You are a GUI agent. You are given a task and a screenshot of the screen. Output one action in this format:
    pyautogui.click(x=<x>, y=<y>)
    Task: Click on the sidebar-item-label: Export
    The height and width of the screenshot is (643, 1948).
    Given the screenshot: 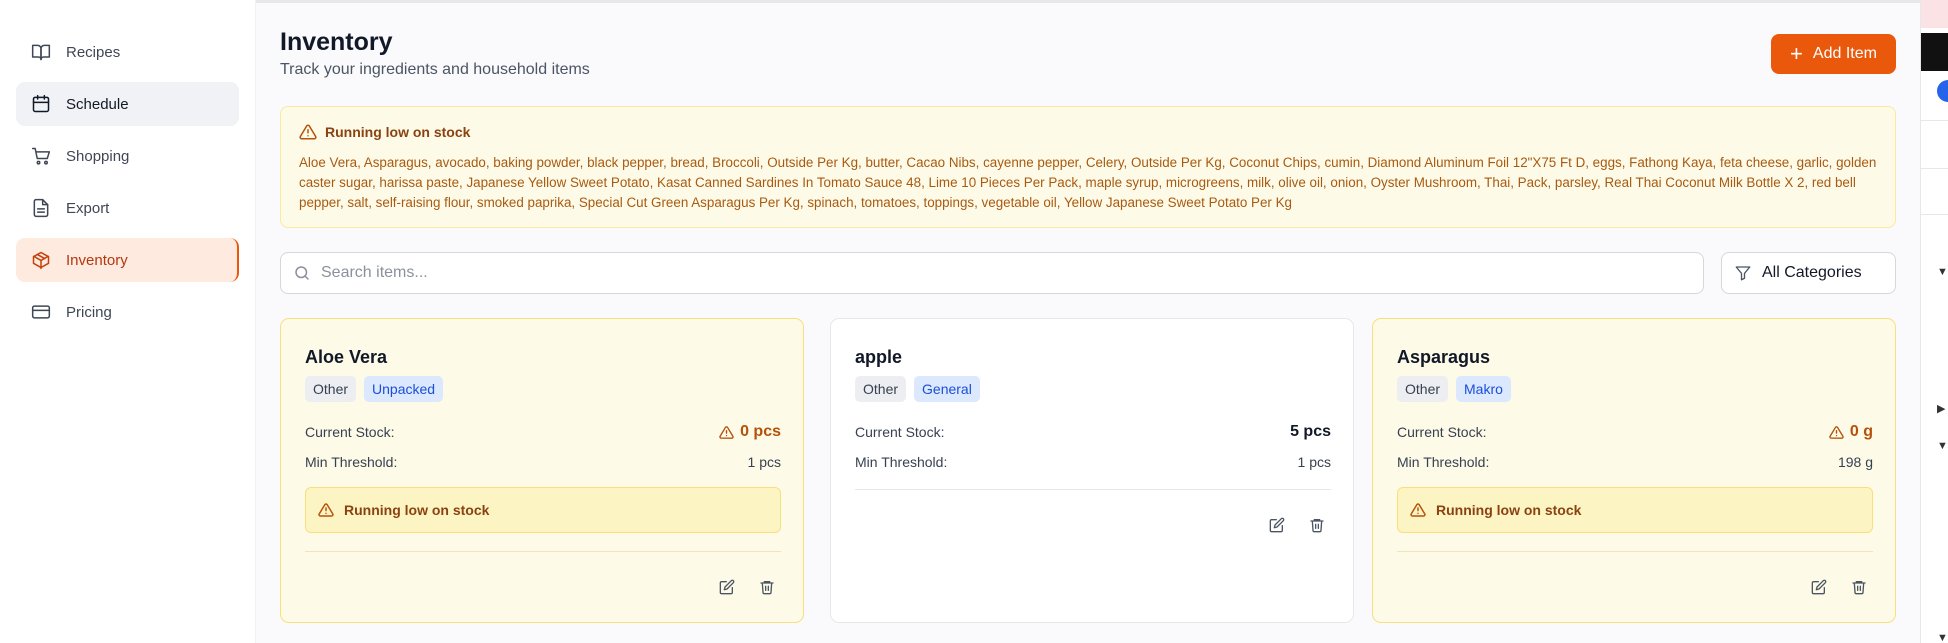 What is the action you would take?
    pyautogui.click(x=88, y=208)
    